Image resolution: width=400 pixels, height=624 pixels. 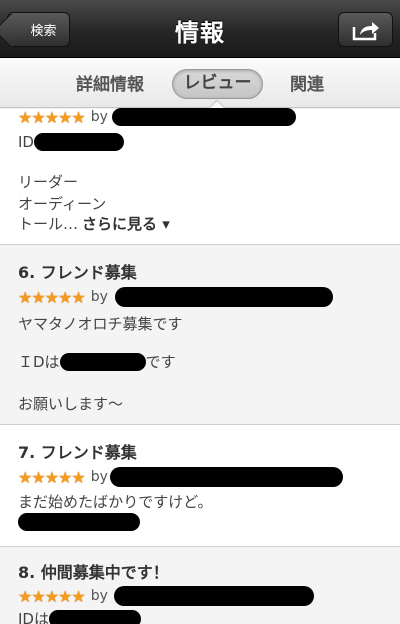 I want to click on review-line: トール… さらに見る ▾, so click(x=94, y=223).